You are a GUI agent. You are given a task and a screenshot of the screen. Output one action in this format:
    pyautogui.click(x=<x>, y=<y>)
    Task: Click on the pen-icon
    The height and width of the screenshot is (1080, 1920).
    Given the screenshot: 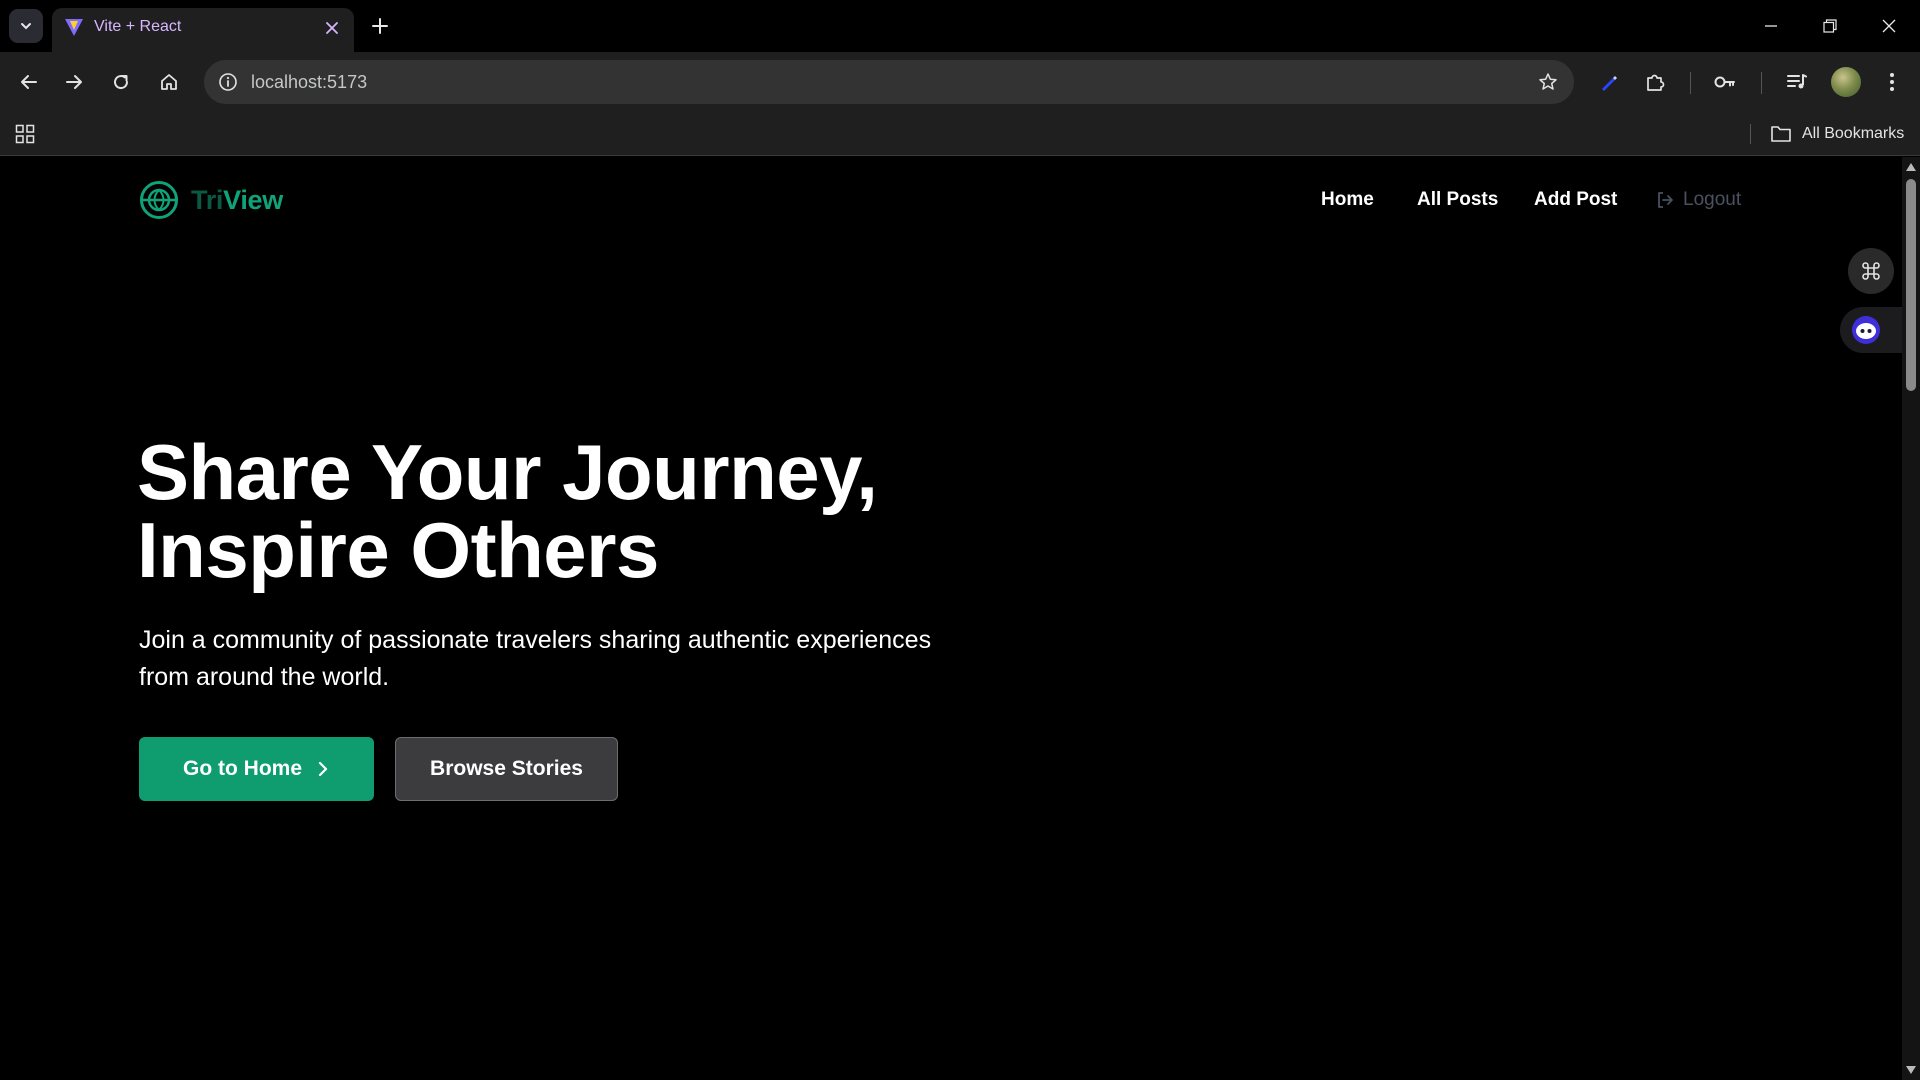 What is the action you would take?
    pyautogui.click(x=1609, y=83)
    